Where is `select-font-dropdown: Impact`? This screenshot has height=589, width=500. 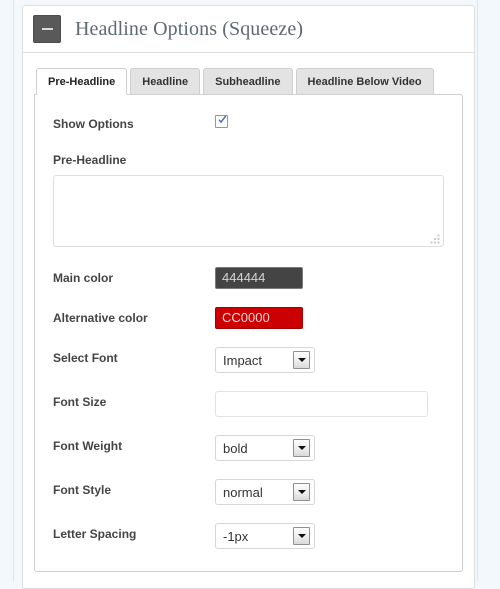 select-font-dropdown: Impact is located at coordinates (265, 360).